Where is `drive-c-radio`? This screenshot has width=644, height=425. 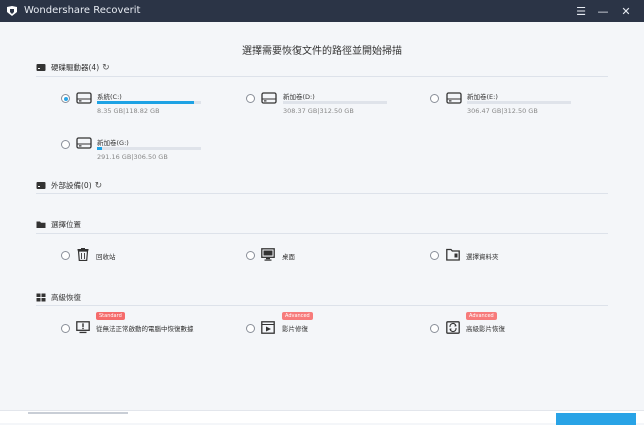 drive-c-radio is located at coordinates (65, 98).